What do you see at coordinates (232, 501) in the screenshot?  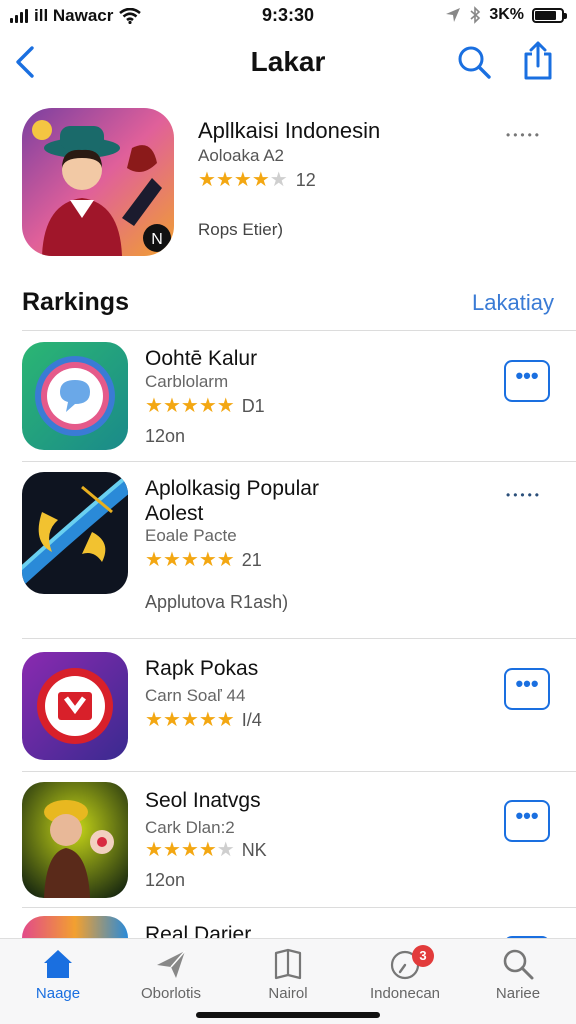 I see `app-title: Aplolkasig Popular Aolest` at bounding box center [232, 501].